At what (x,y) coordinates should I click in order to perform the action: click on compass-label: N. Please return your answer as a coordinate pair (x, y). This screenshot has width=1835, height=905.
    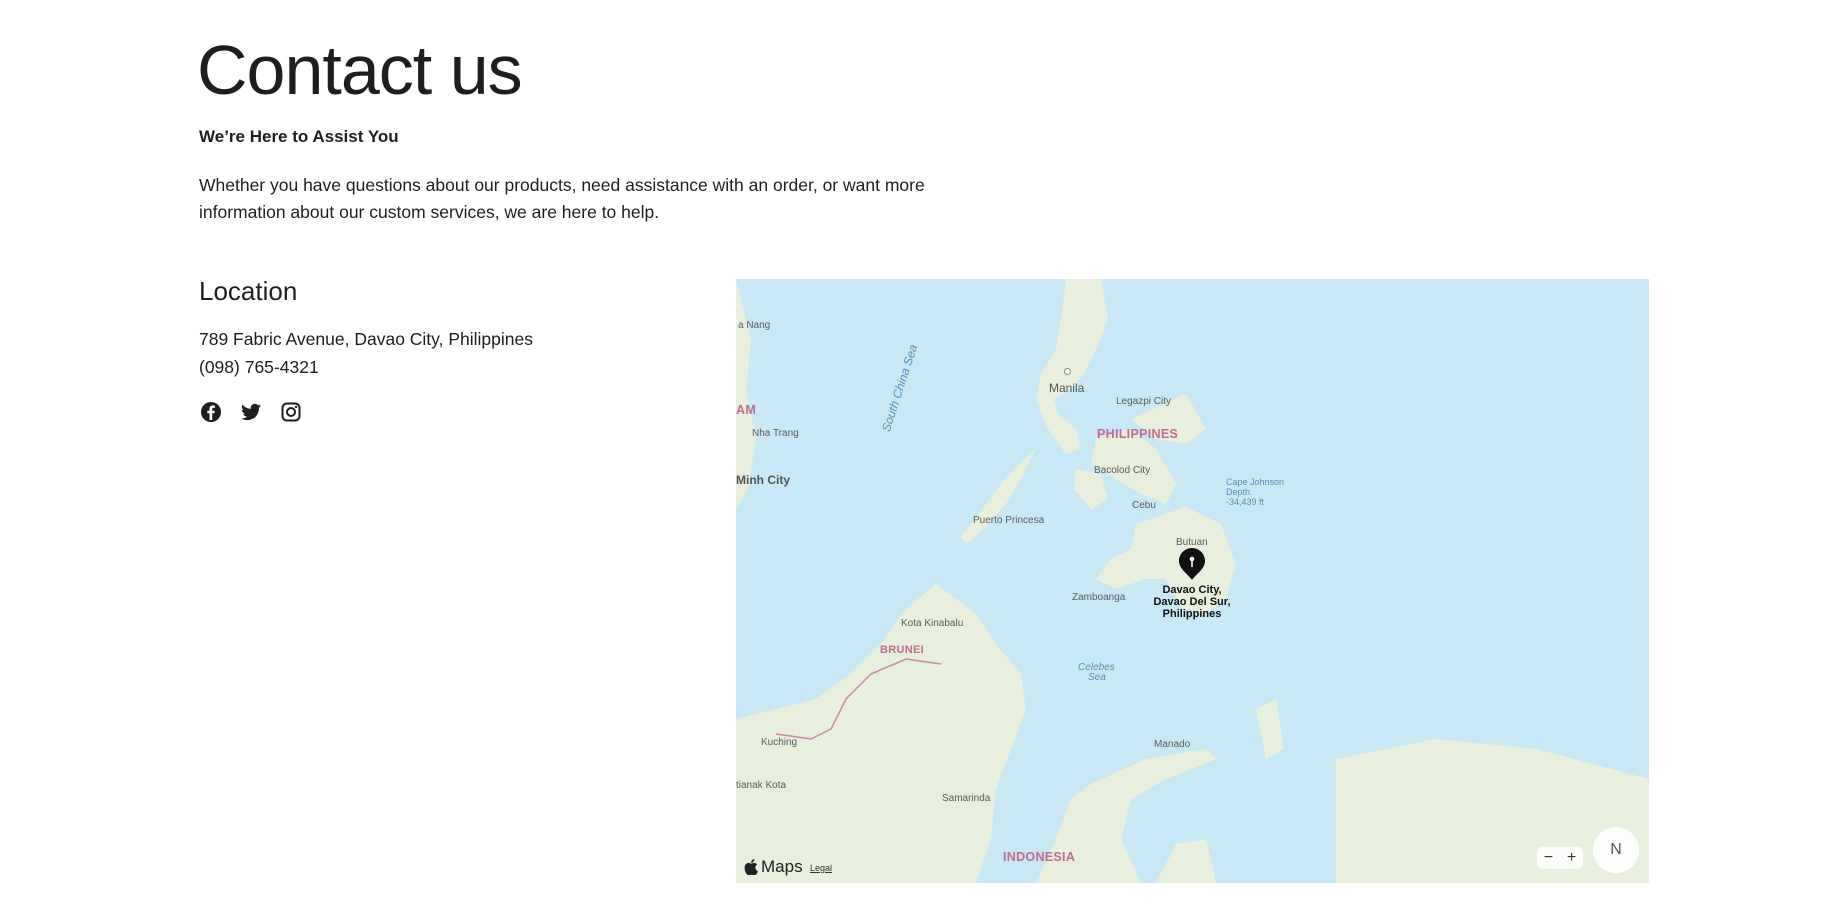
    Looking at the image, I should click on (1616, 849).